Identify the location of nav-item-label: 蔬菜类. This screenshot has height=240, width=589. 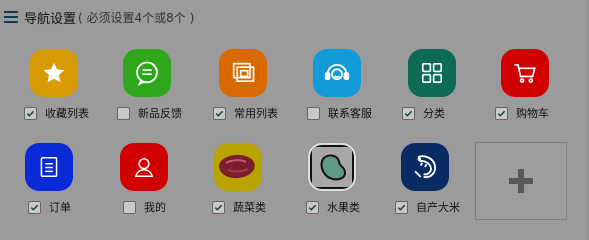
(249, 207).